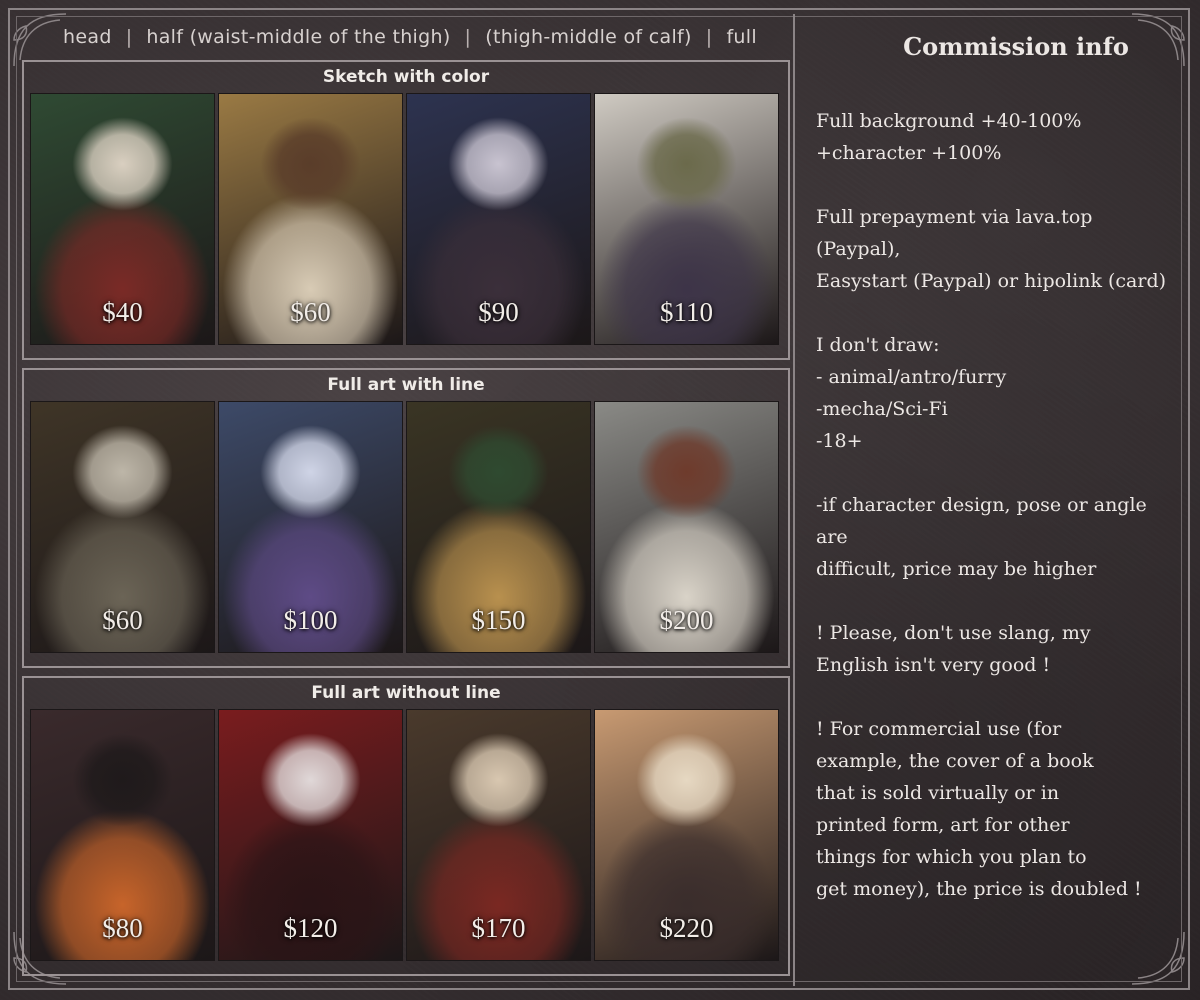 This screenshot has height=1000, width=1200. I want to click on info-line: - animal/antro/furry, so click(911, 377).